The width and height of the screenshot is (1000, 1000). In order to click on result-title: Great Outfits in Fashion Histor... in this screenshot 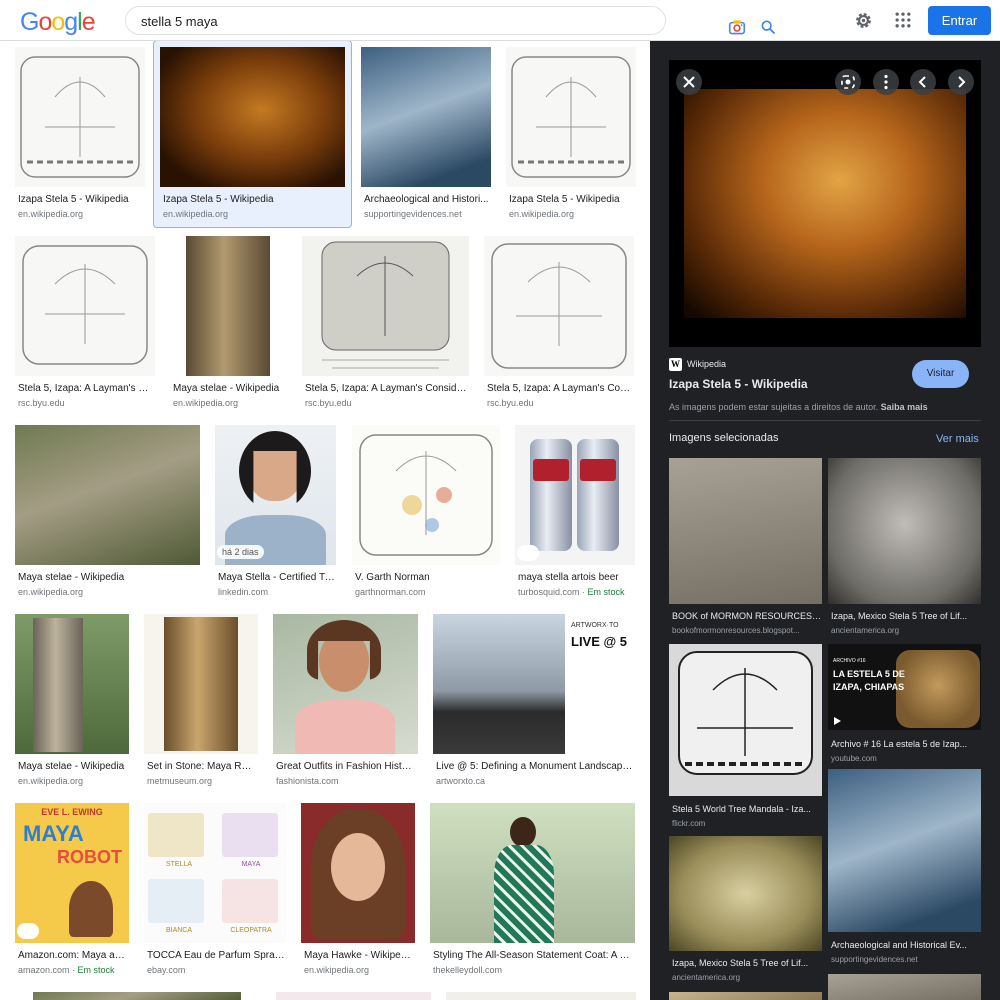, I will do `click(346, 766)`.